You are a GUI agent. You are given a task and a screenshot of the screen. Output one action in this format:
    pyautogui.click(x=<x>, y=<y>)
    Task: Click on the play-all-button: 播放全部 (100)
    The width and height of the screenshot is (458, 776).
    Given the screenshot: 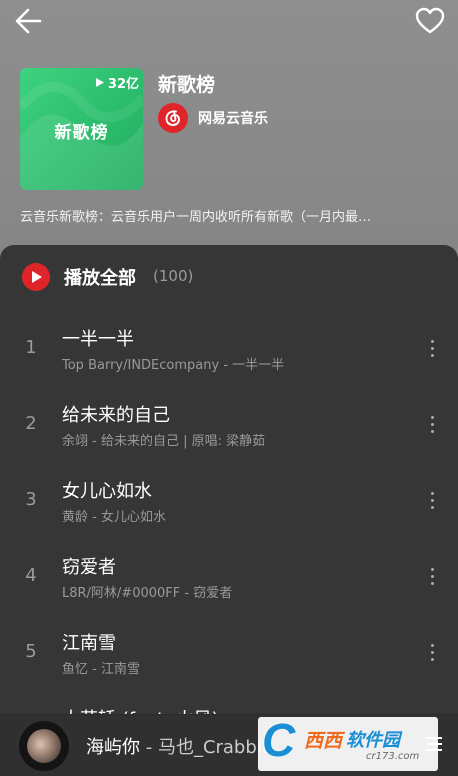 What is the action you would take?
    pyautogui.click(x=229, y=276)
    